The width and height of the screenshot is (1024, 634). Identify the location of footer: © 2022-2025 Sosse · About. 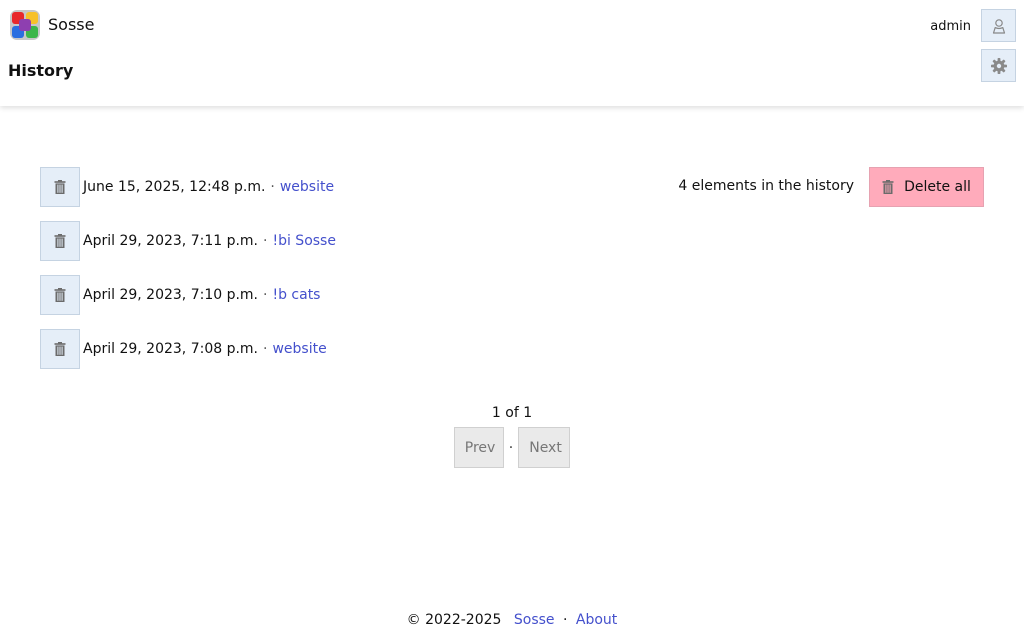
(512, 620).